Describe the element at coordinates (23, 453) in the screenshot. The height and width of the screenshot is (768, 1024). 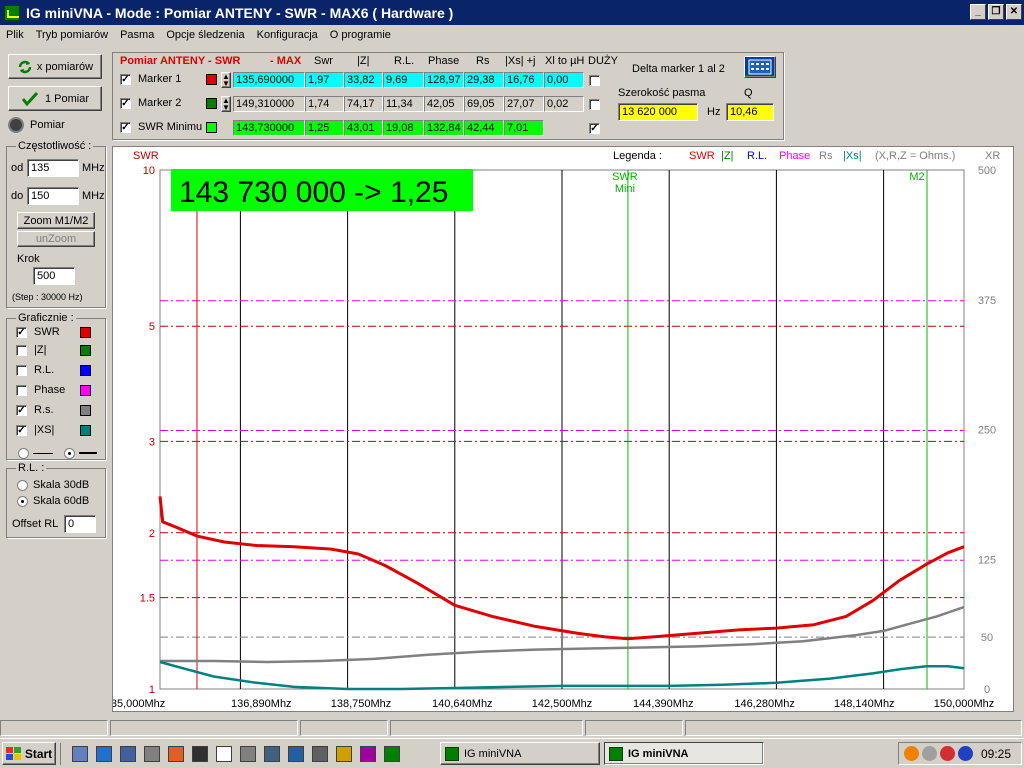
I see `thin-line-radio` at that location.